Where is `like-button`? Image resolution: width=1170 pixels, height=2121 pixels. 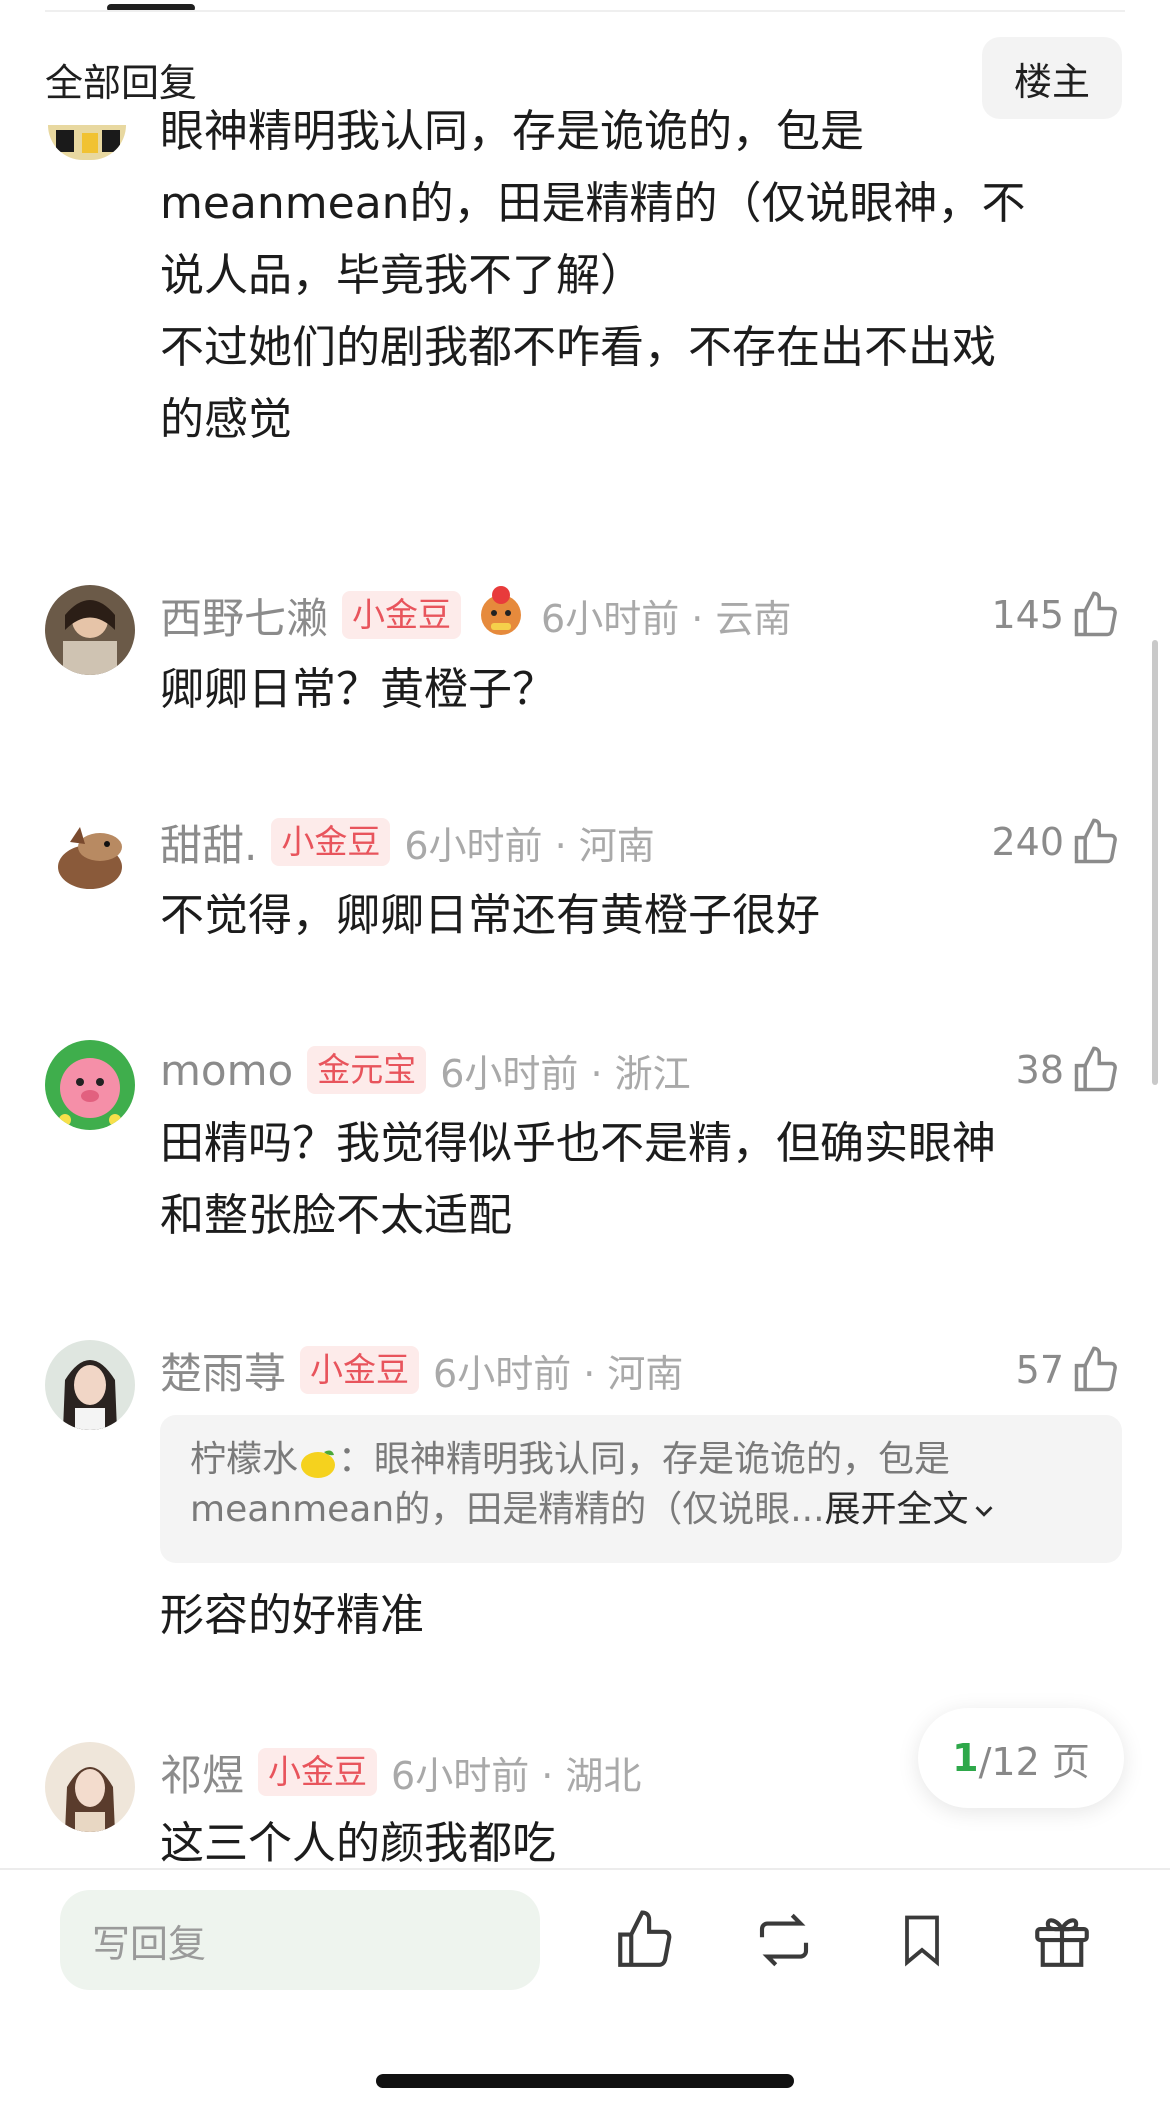
like-button is located at coordinates (645, 1940).